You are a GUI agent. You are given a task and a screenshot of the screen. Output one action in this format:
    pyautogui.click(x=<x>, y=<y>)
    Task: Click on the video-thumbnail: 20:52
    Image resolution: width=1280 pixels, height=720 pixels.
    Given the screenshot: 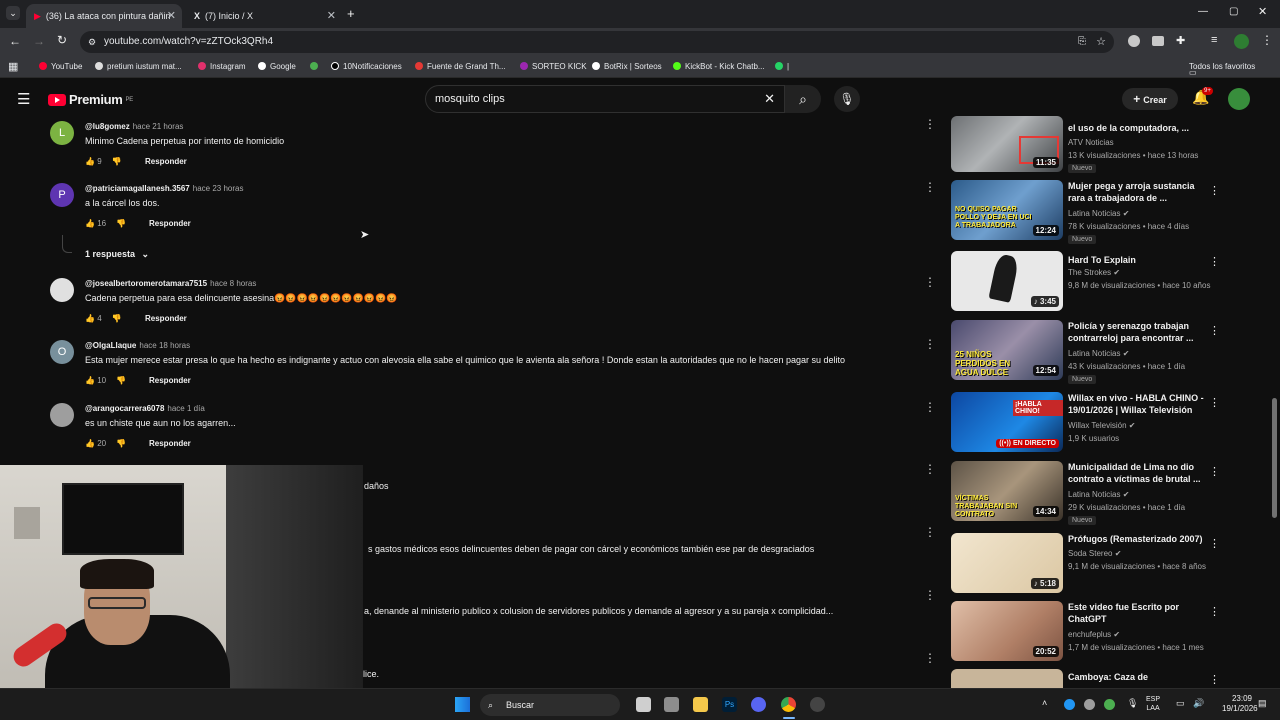 What is the action you would take?
    pyautogui.click(x=1007, y=631)
    